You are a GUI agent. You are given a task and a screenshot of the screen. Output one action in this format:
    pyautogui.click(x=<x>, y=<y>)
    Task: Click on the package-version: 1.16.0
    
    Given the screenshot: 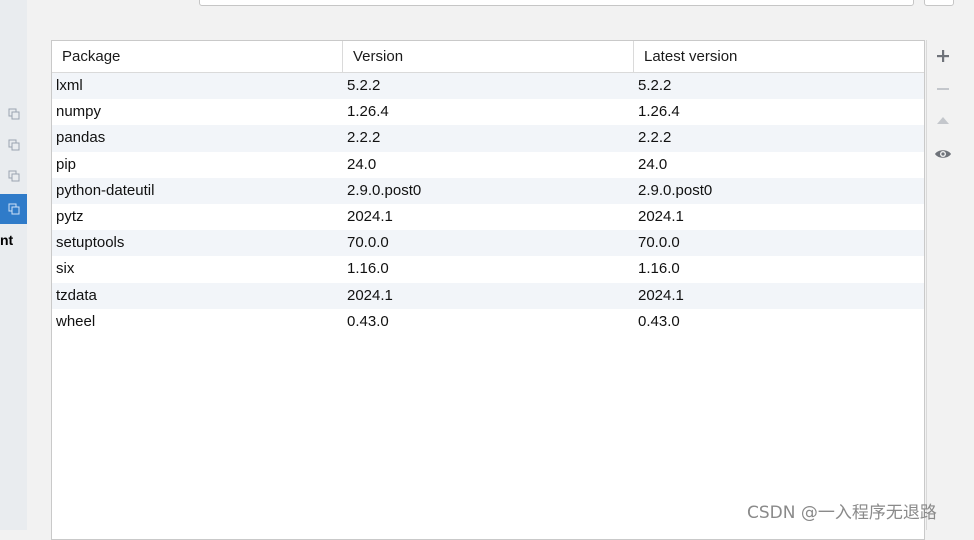 What is the action you would take?
    pyautogui.click(x=368, y=269)
    